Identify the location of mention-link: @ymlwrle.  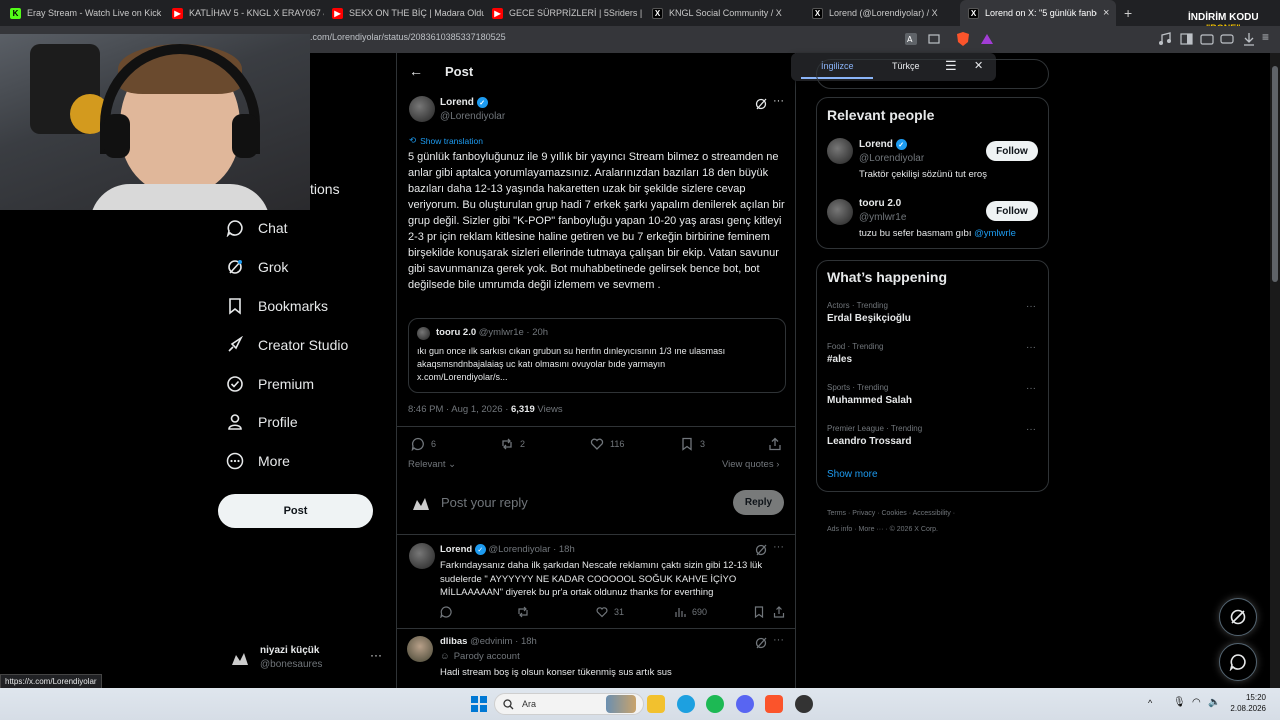
(995, 233).